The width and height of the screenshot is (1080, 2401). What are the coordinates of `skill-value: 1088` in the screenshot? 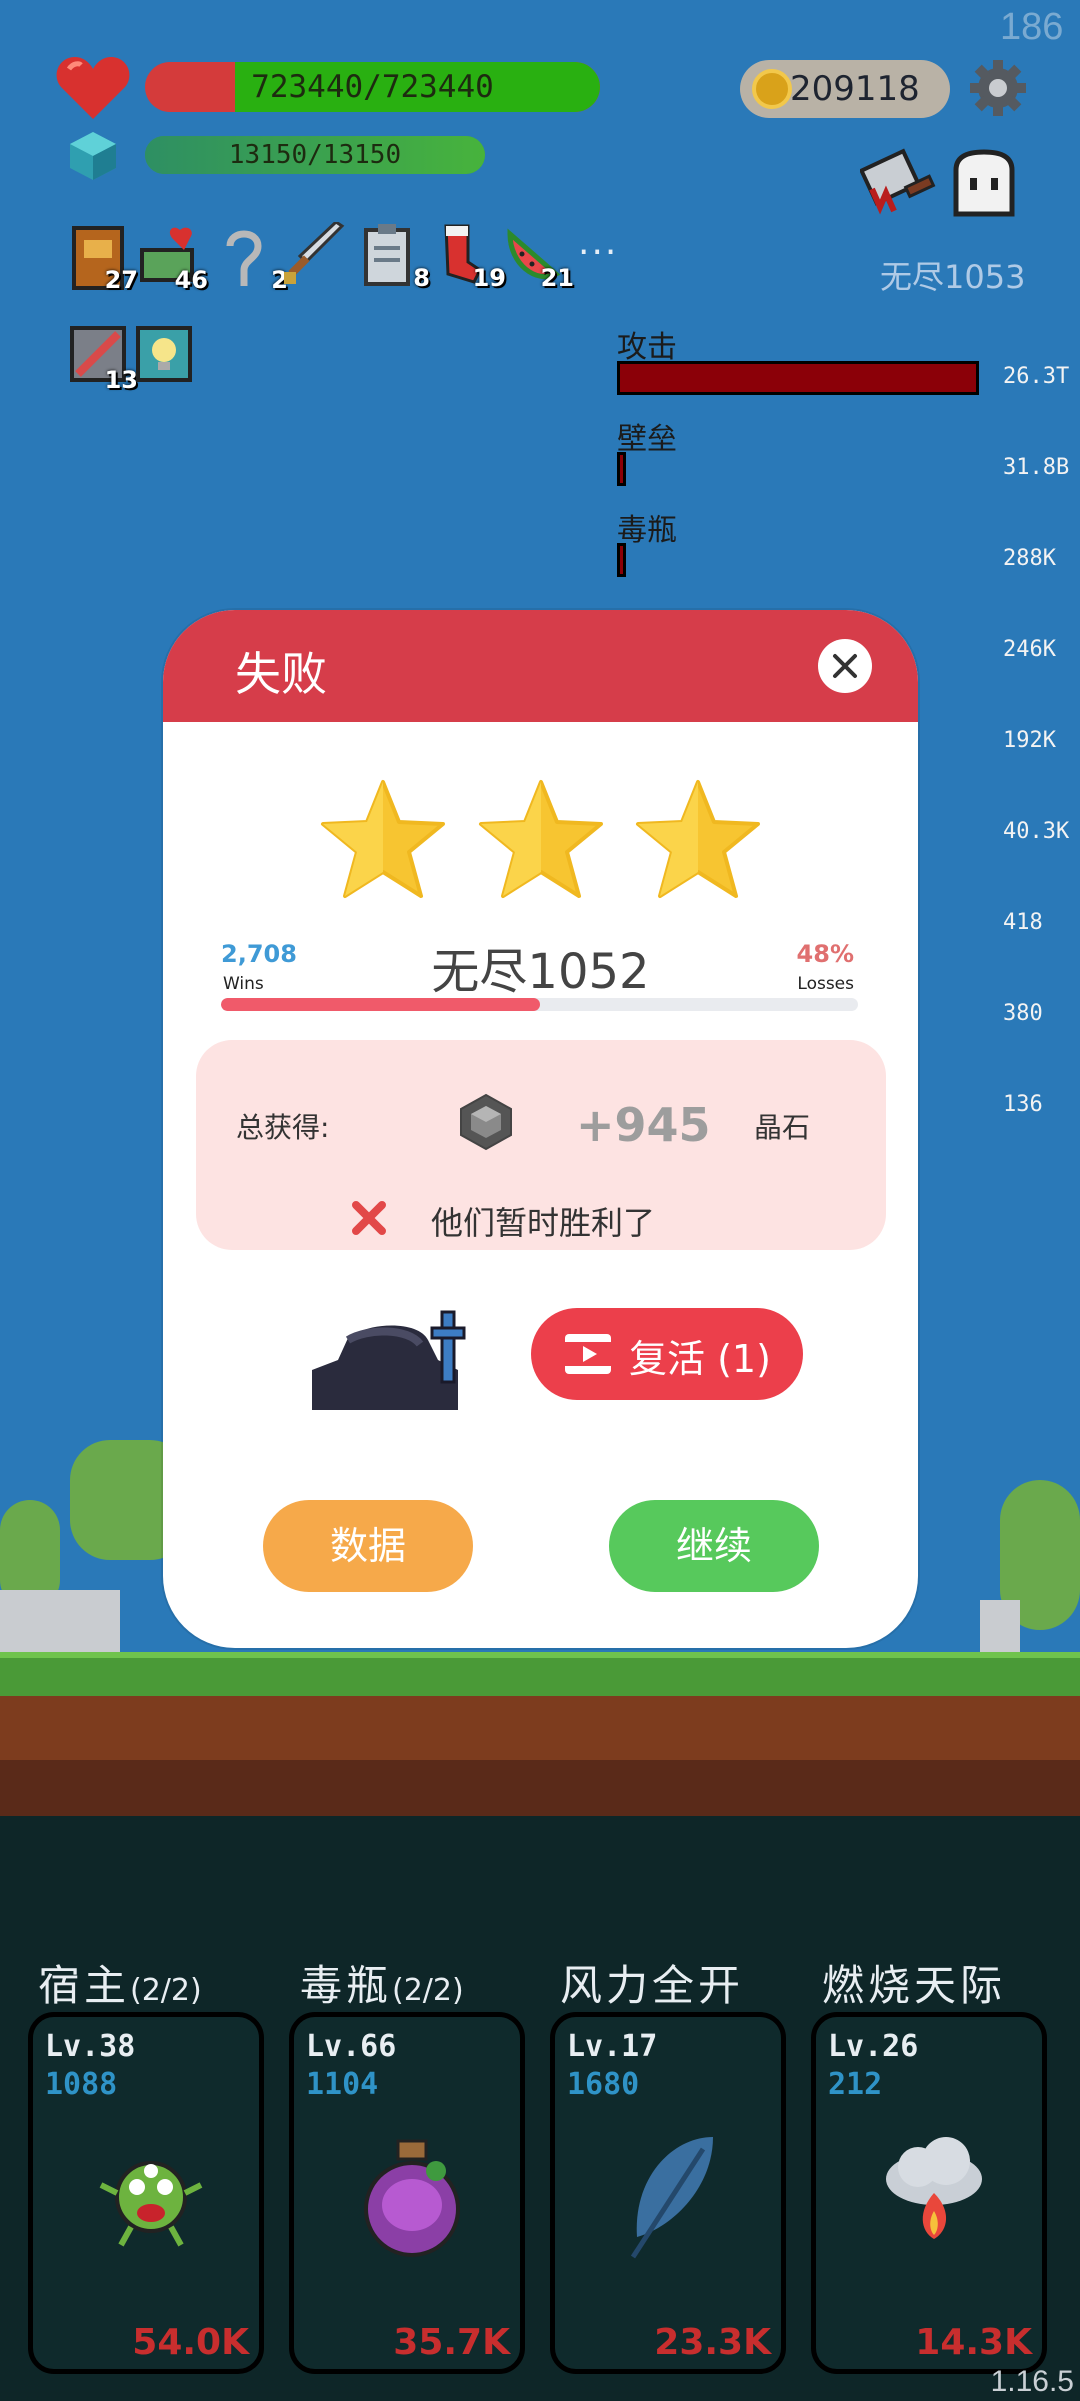 It's located at (81, 2084).